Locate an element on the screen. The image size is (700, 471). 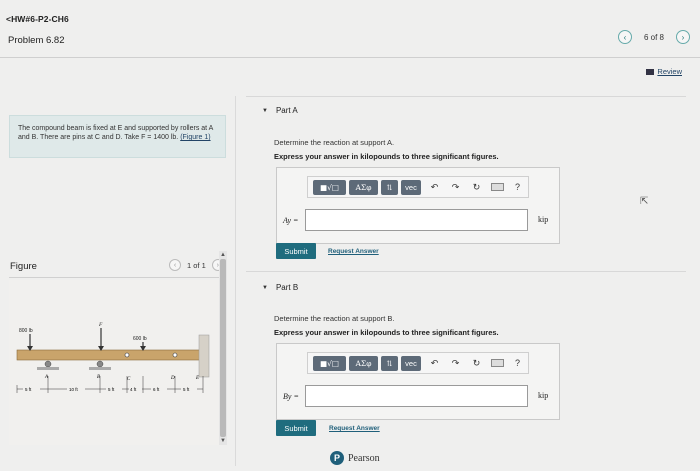
problem-pager-text: 6 of 8 is located at coordinates (653, 37).